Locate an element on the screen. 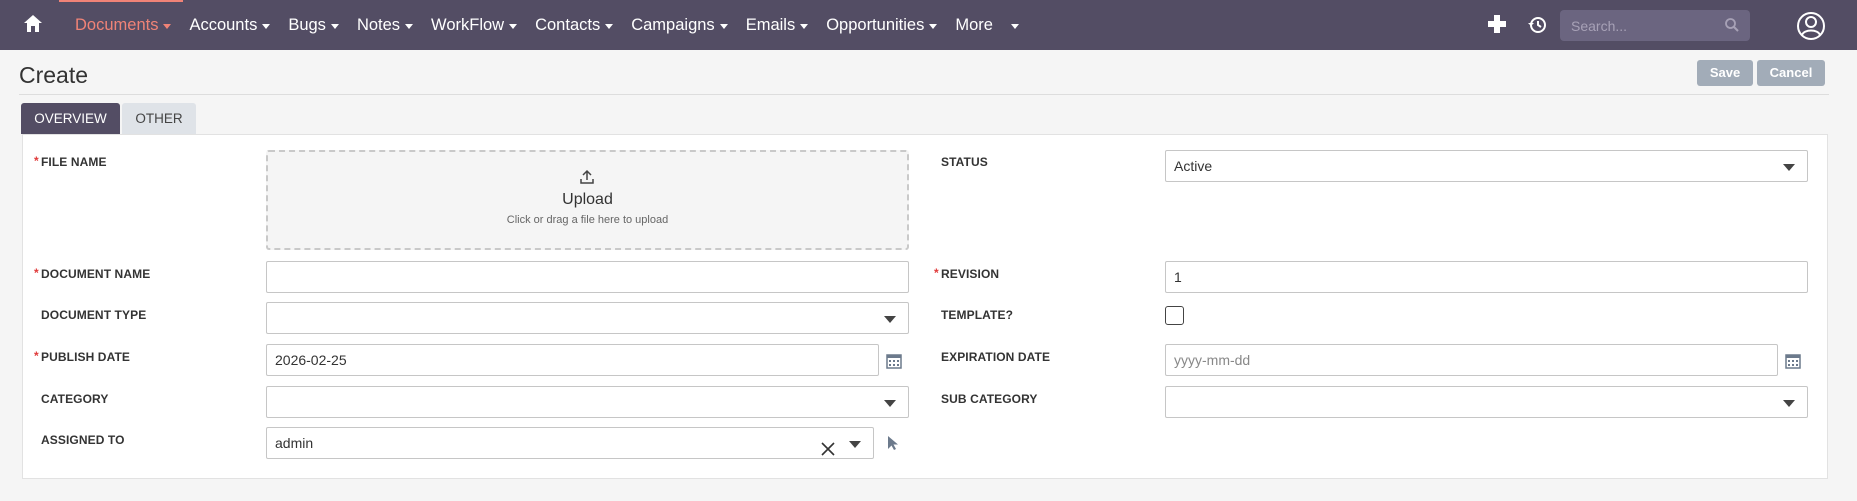 Image resolution: width=1857 pixels, height=501 pixels. search-input is located at coordinates (1640, 25).